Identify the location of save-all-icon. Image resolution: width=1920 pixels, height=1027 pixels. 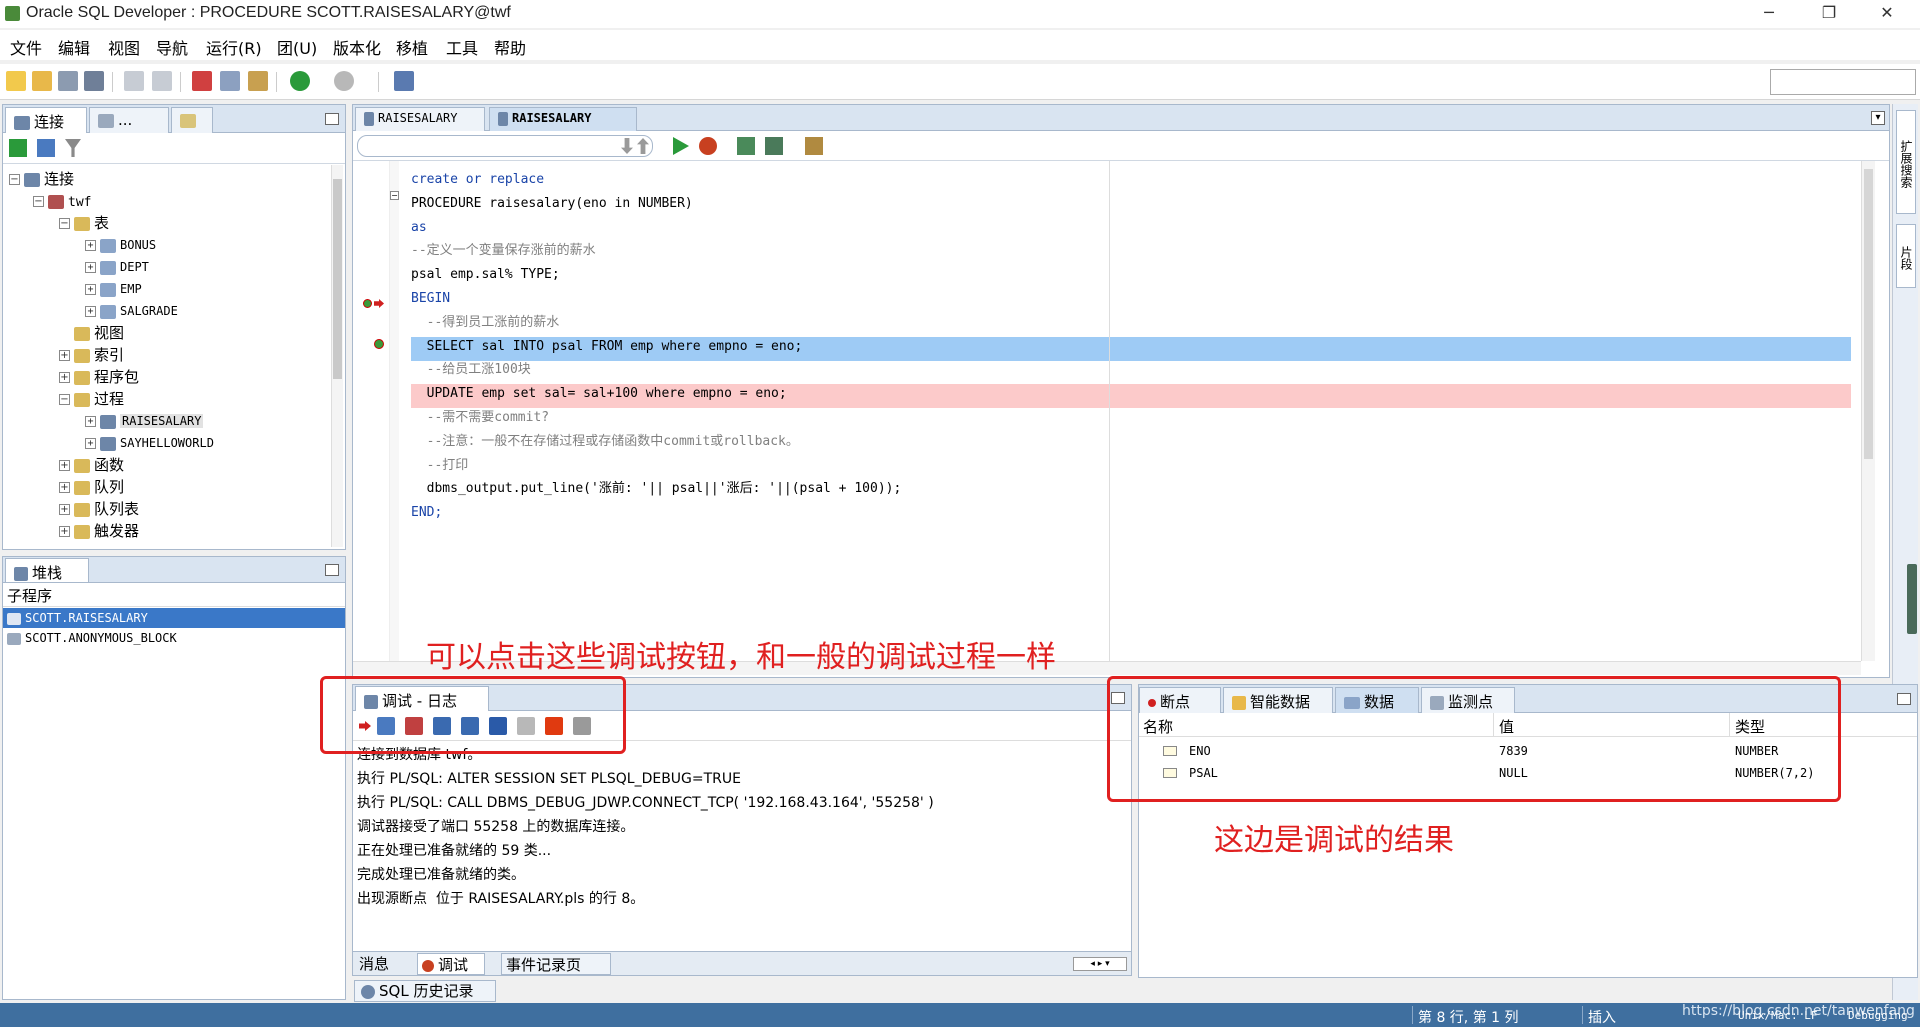
(94, 81).